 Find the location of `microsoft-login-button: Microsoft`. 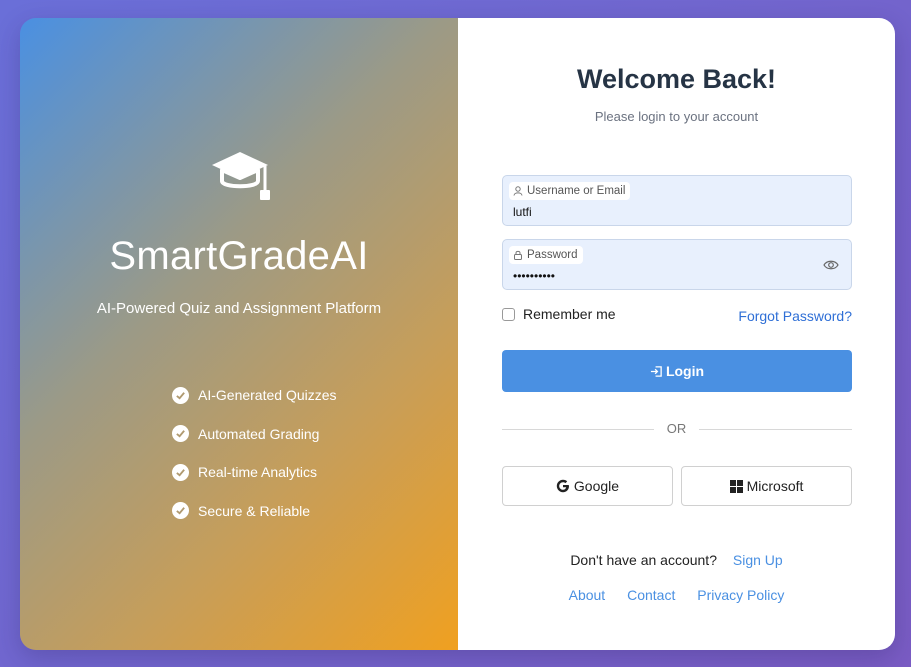

microsoft-login-button: Microsoft is located at coordinates (766, 486).